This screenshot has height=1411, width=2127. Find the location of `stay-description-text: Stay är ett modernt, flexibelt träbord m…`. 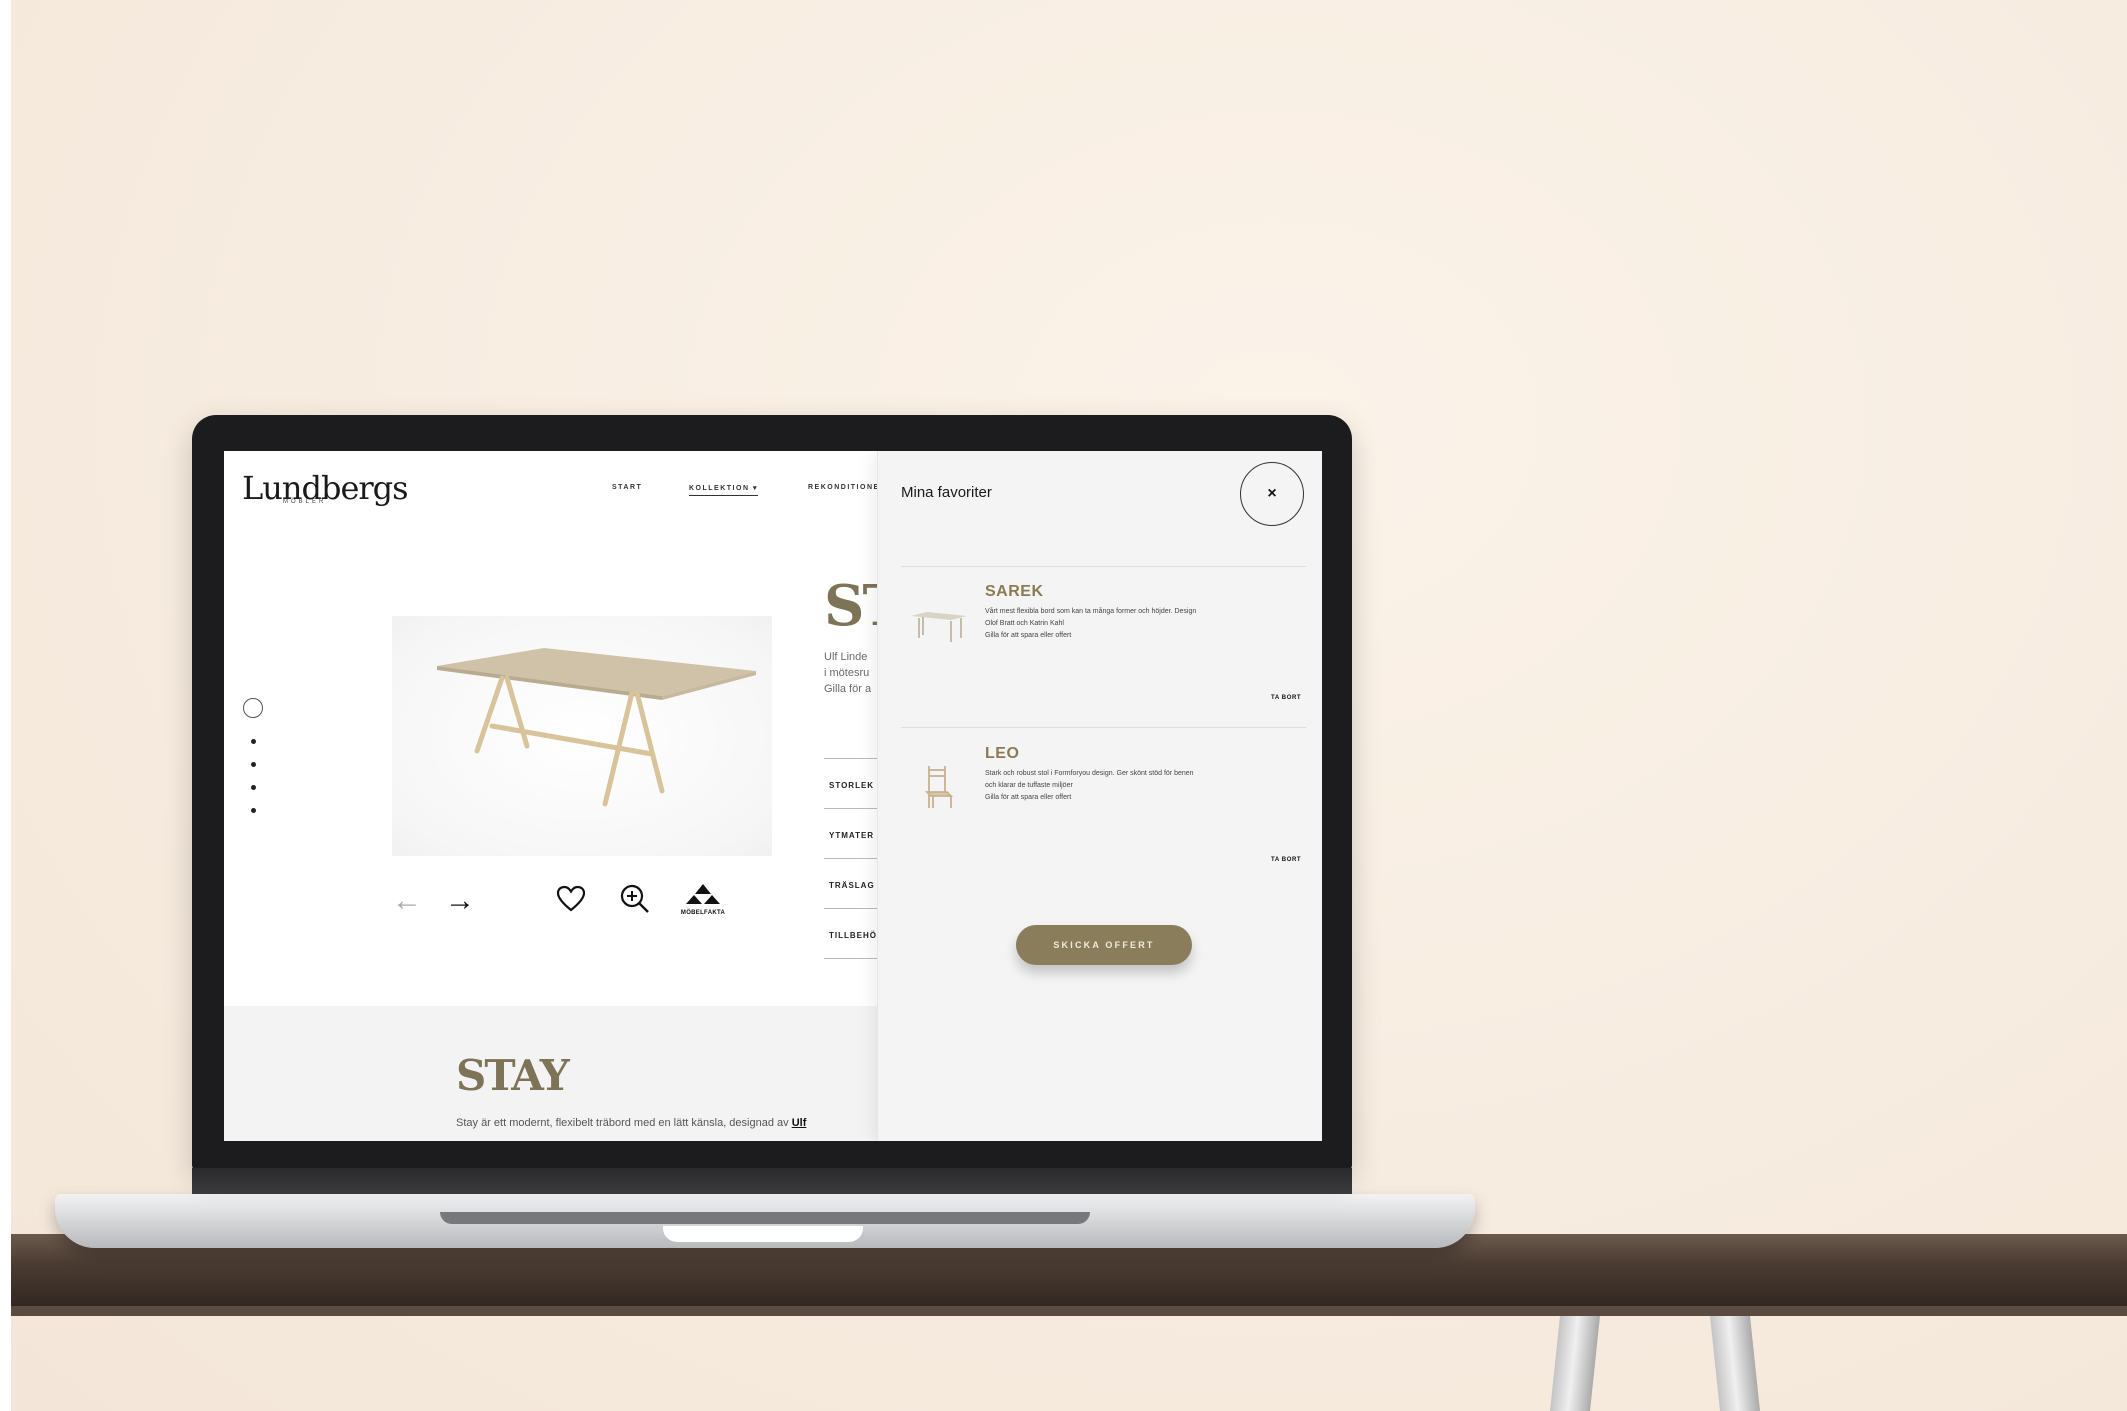

stay-description-text: Stay är ett modernt, flexibelt träbord m… is located at coordinates (624, 1123).